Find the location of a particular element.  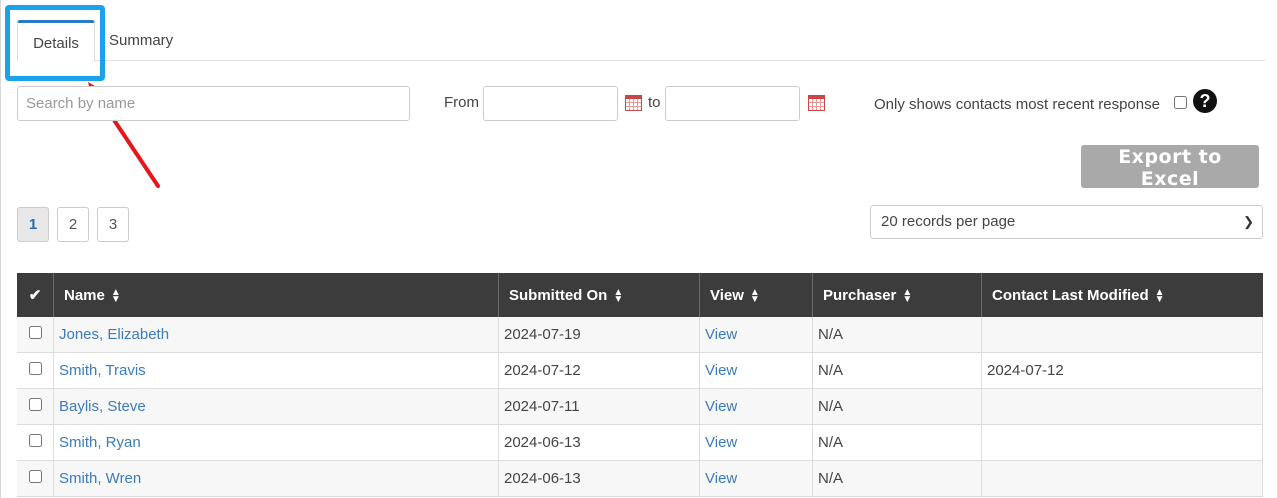

export-to-excel-button: Export to Excel is located at coordinates (1170, 167).